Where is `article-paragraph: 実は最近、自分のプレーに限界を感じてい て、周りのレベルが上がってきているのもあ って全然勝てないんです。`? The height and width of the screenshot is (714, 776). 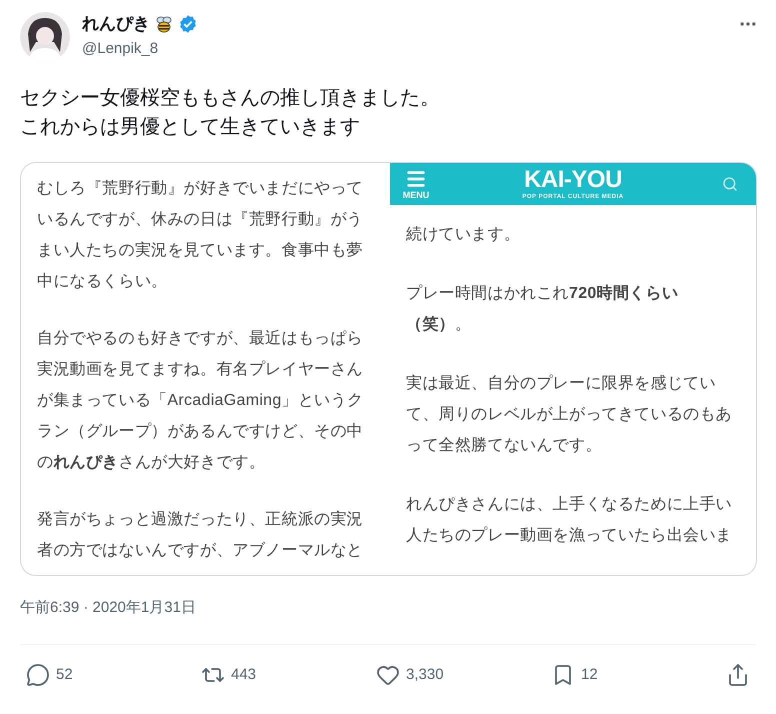
article-paragraph: 実は最近、自分のプレーに限界を感じてい て、周りのレベルが上がってきているのもあ って全然勝てないんです。 is located at coordinates (569, 415).